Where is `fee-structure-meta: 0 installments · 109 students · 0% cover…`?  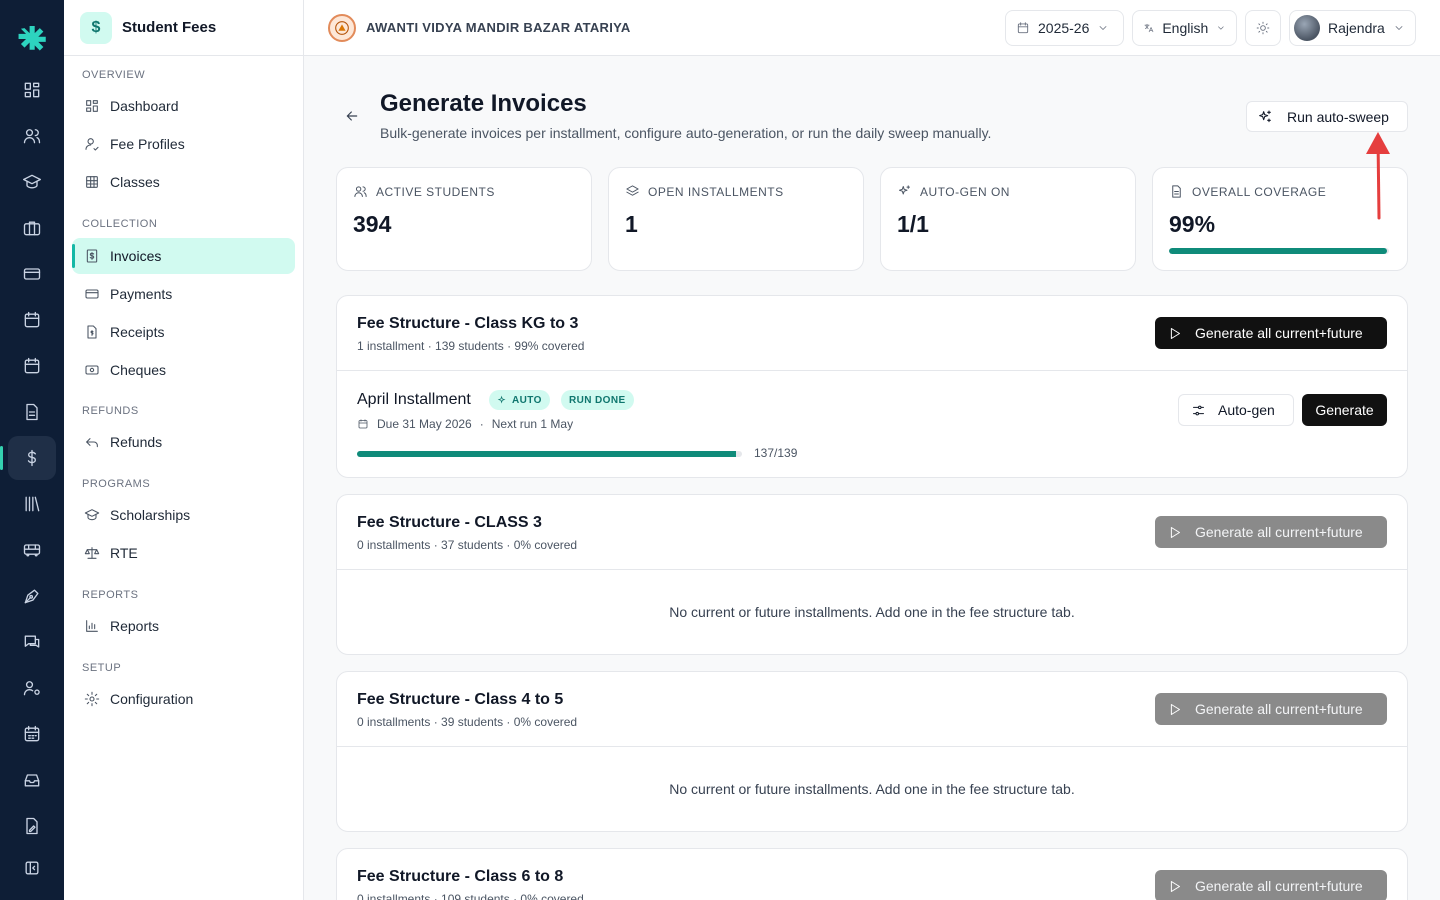 fee-structure-meta: 0 installments · 109 students · 0% cover… is located at coordinates (470, 896).